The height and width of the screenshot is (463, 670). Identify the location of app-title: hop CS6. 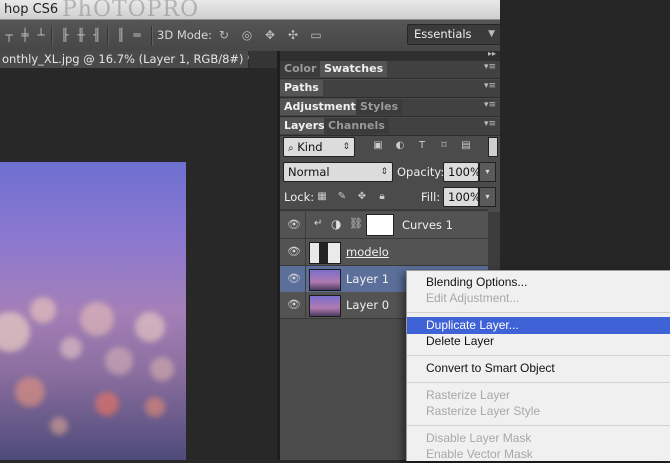
(31, 9).